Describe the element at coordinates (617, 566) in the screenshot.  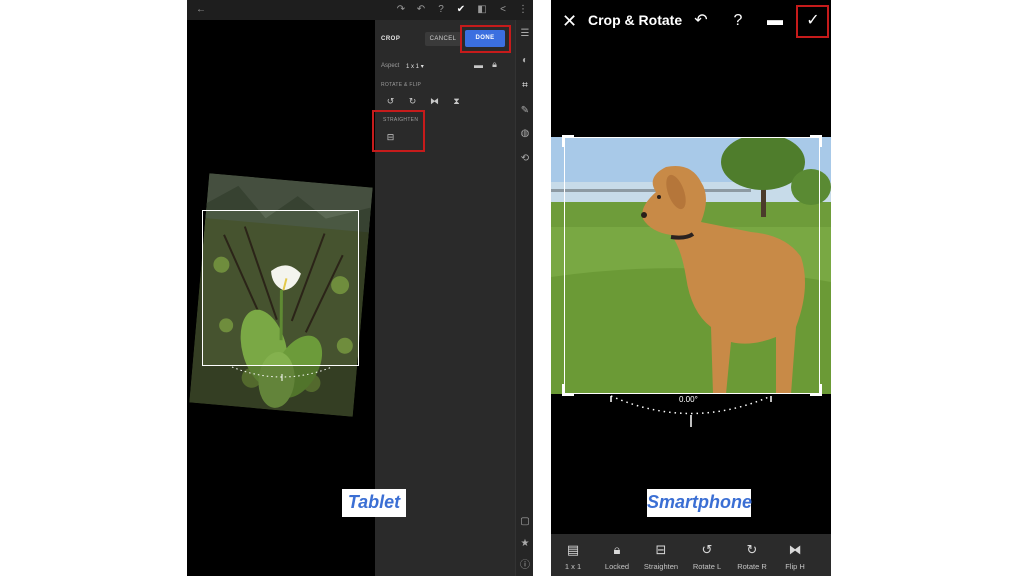
I see `tool-label: Locked` at that location.